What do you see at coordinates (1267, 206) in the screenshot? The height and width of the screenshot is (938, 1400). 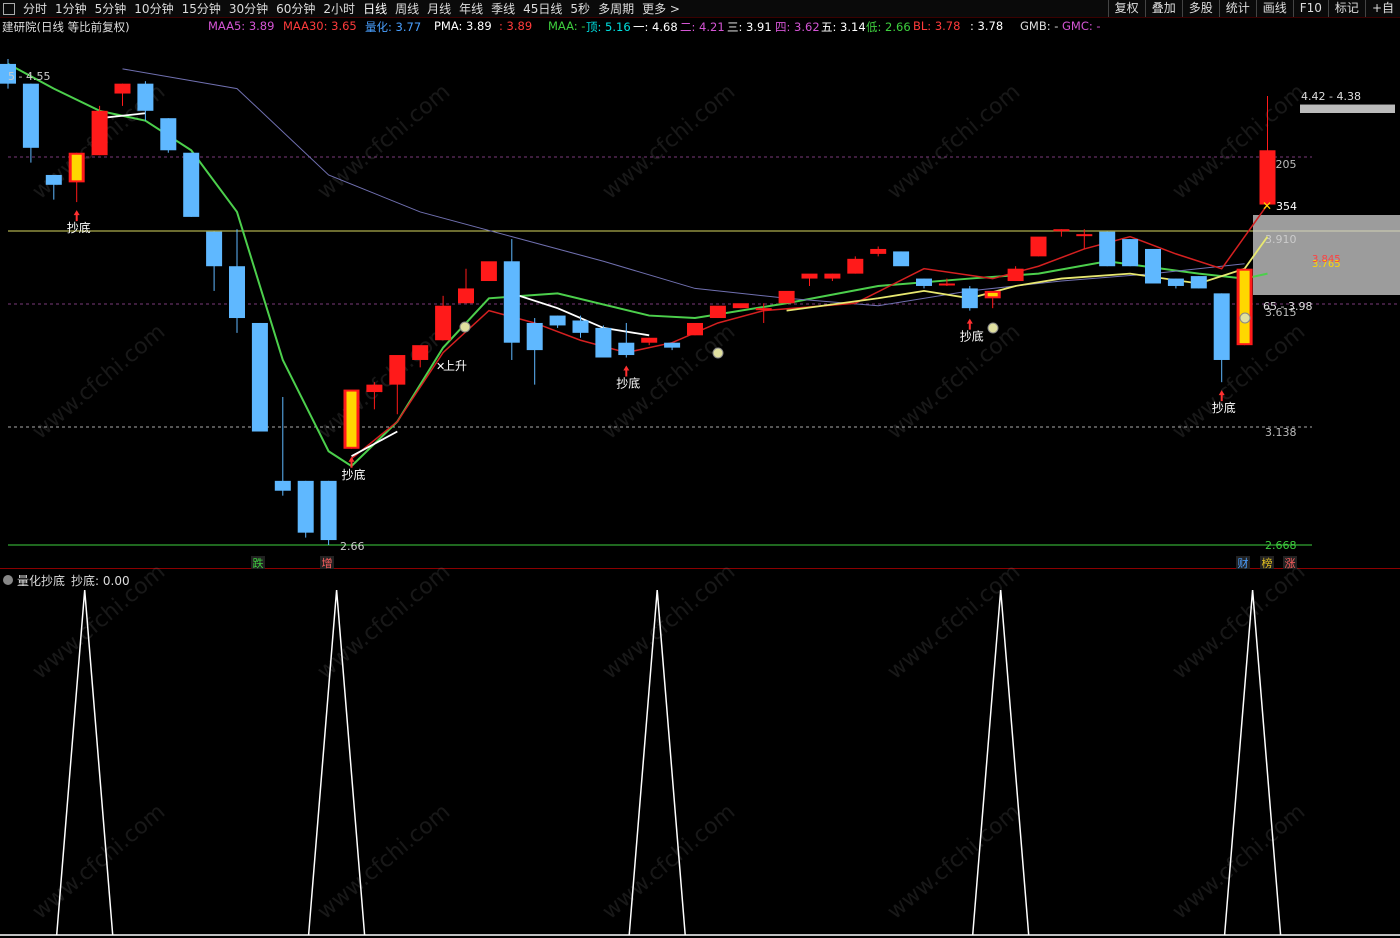 I see `mark-x-icon: ✕` at bounding box center [1267, 206].